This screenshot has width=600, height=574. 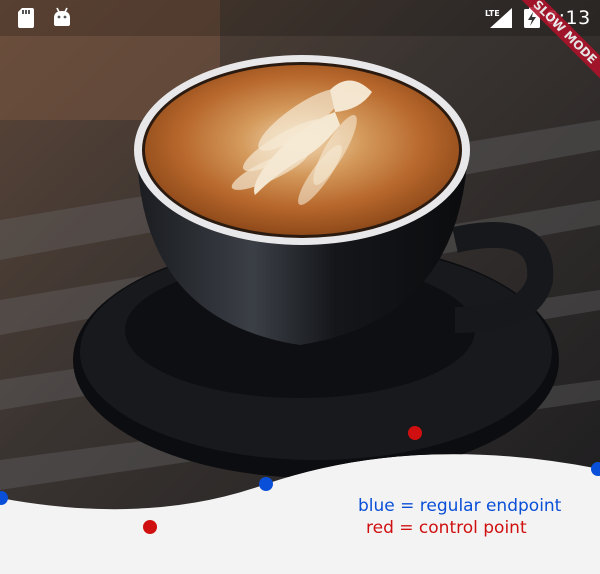 I want to click on status-bar: LTE 8:13, so click(x=300, y=18).